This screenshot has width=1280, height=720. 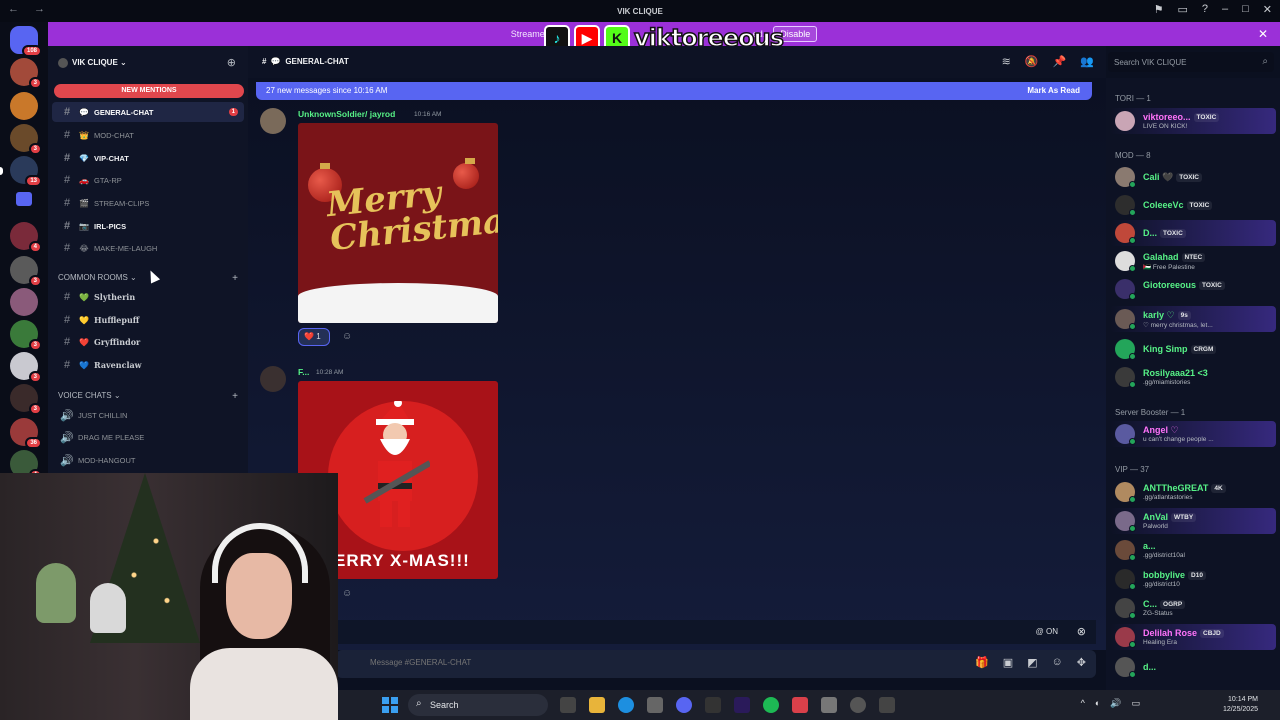 I want to click on channel-slytherin: # 💚 Slytherin, so click(x=148, y=297).